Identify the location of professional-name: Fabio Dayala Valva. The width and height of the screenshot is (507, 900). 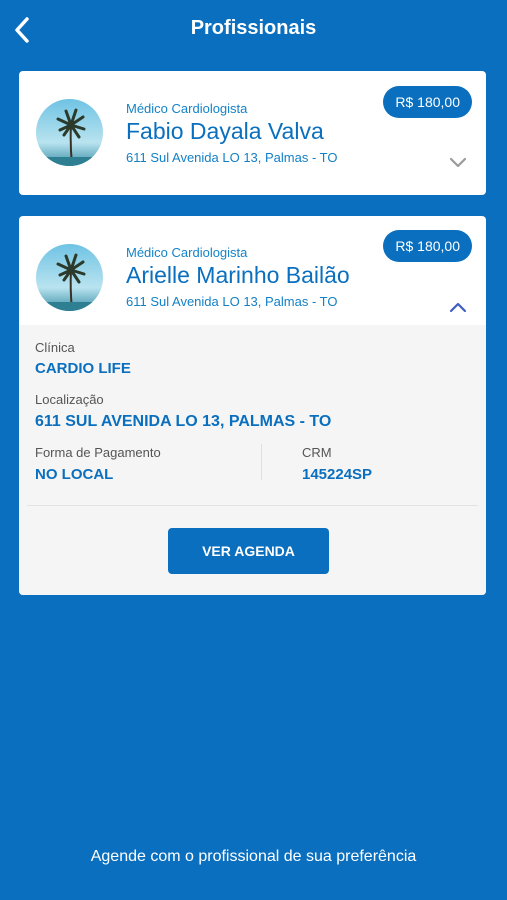
(225, 131).